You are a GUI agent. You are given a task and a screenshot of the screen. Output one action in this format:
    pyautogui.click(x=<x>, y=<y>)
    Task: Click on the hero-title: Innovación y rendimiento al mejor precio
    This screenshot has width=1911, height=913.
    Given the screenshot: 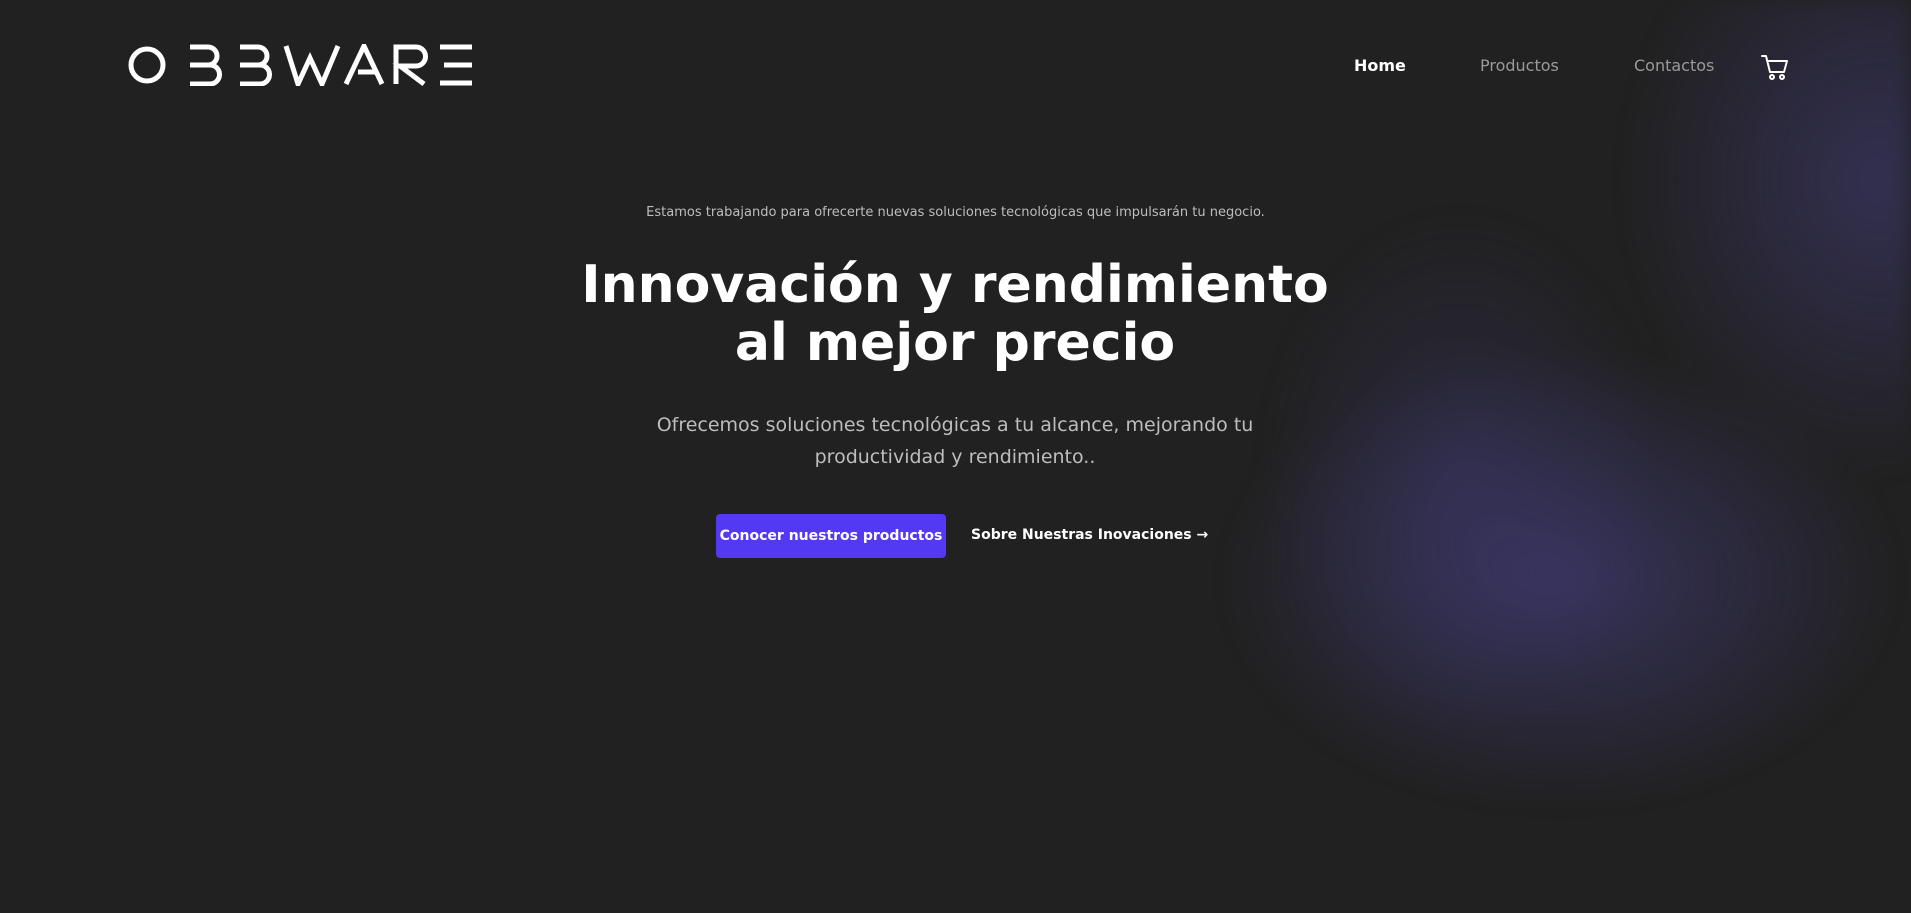 What is the action you would take?
    pyautogui.click(x=955, y=314)
    